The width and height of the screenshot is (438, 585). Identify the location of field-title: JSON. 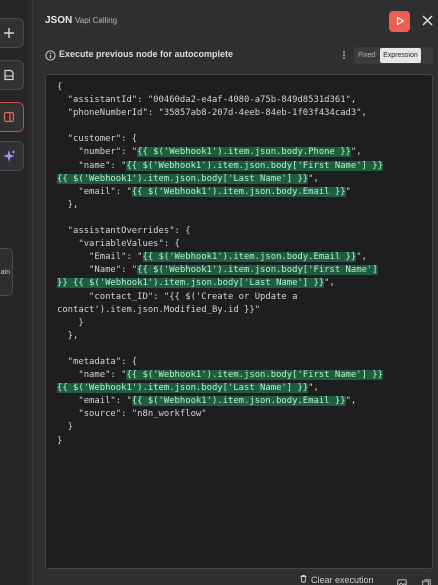
(59, 20).